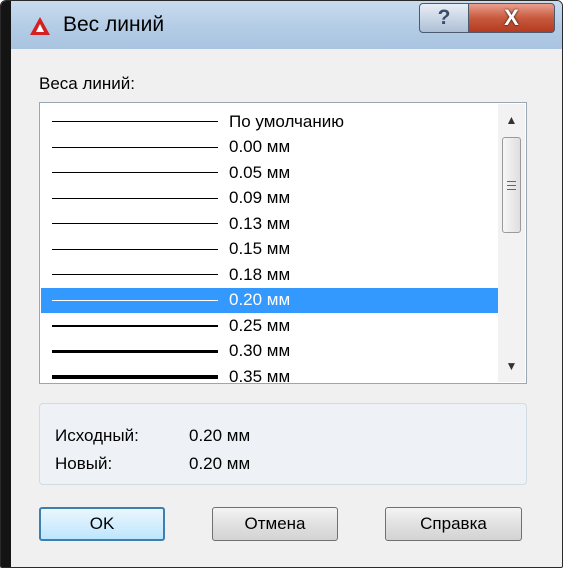 The width and height of the screenshot is (571, 574). Describe the element at coordinates (260, 172) in the screenshot. I see `list-item-label: 0.05 мм` at that location.